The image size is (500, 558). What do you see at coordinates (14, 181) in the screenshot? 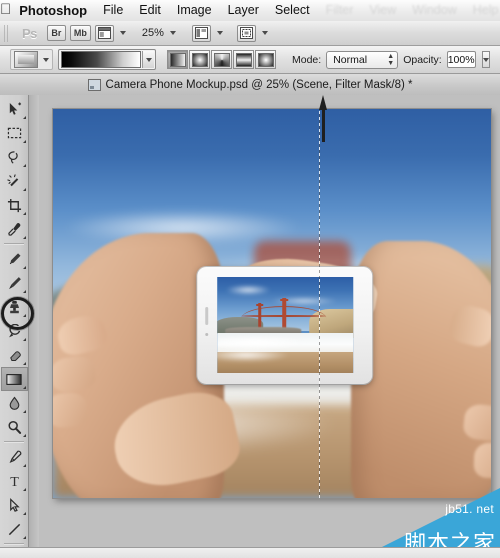
I see `magic-wand-tool` at bounding box center [14, 181].